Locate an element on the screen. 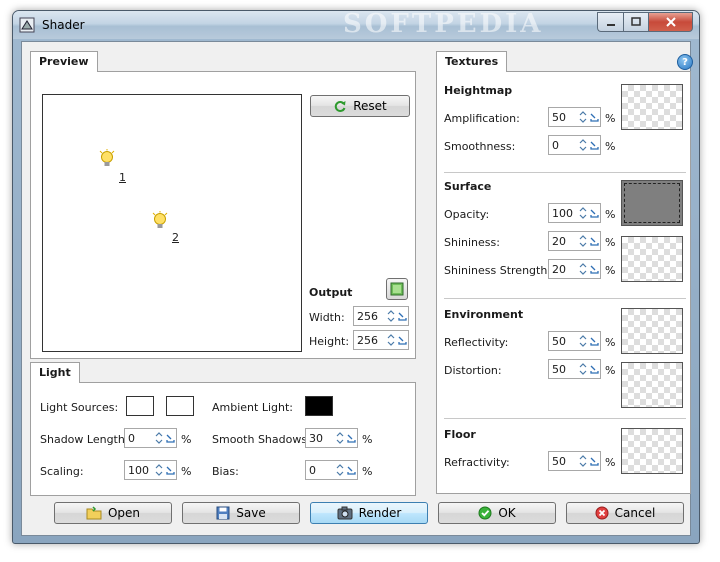  ambient-light-swatch is located at coordinates (319, 406).